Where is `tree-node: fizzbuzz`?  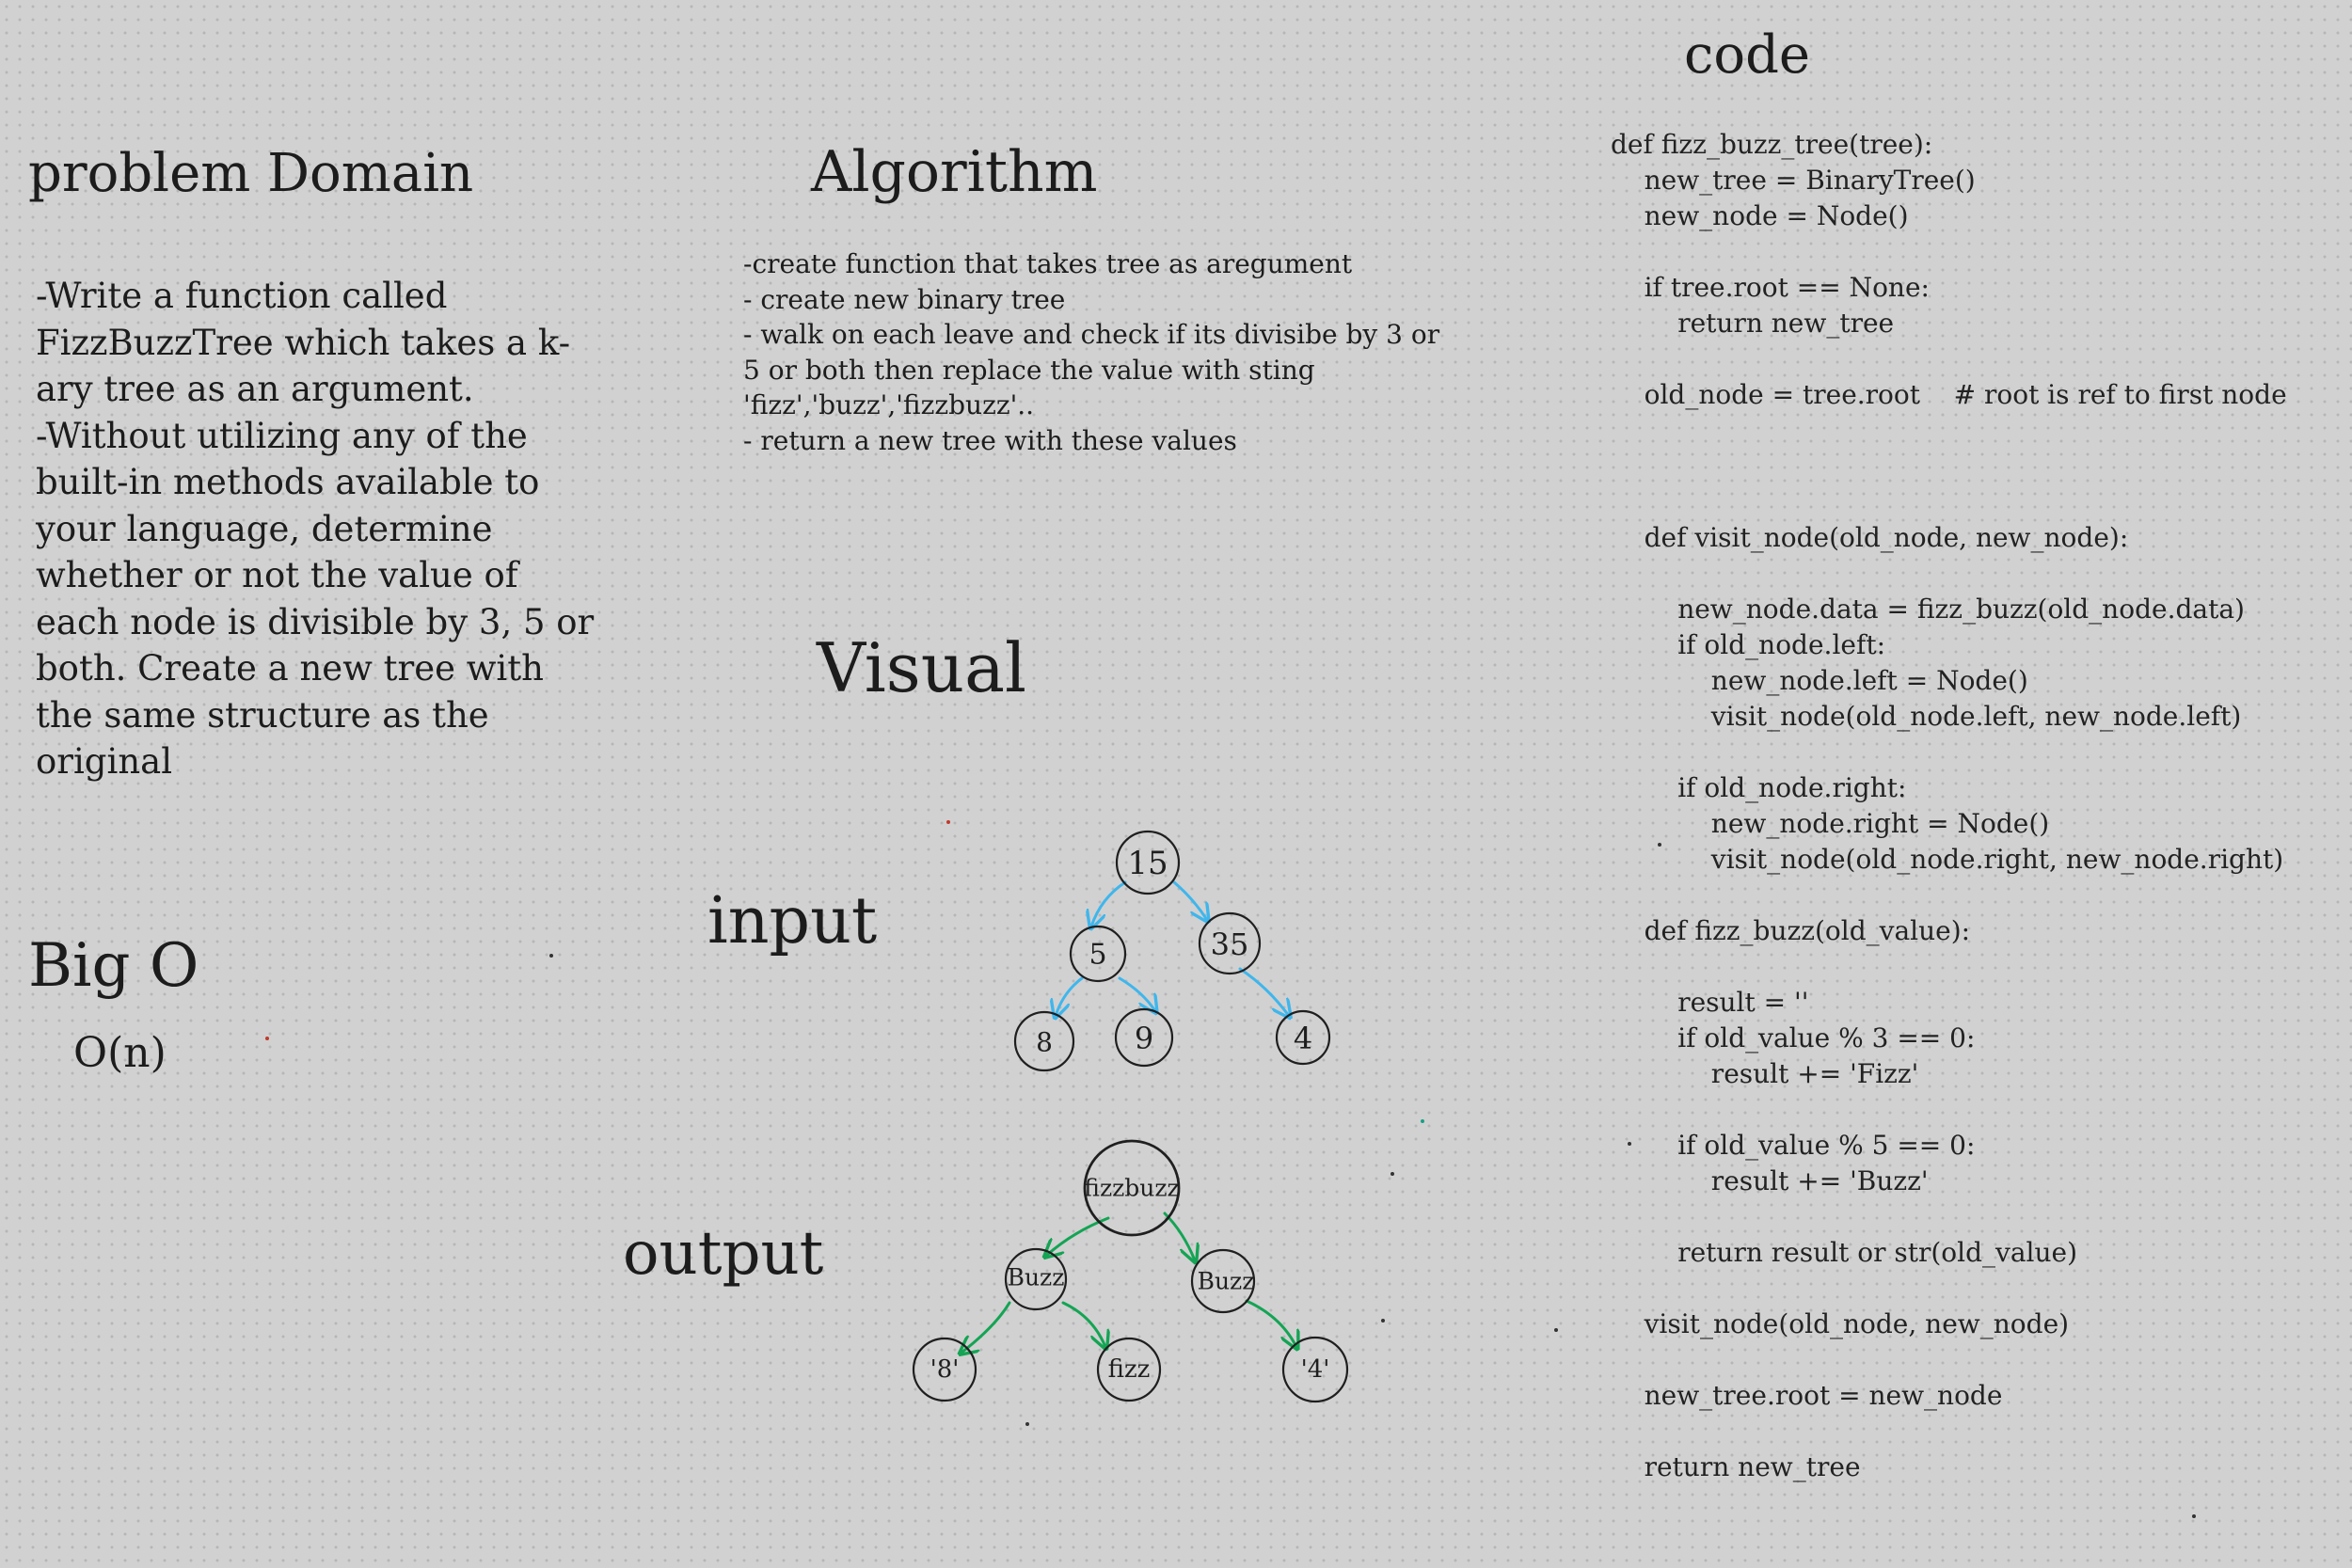
tree-node: fizzbuzz is located at coordinates (1132, 1188).